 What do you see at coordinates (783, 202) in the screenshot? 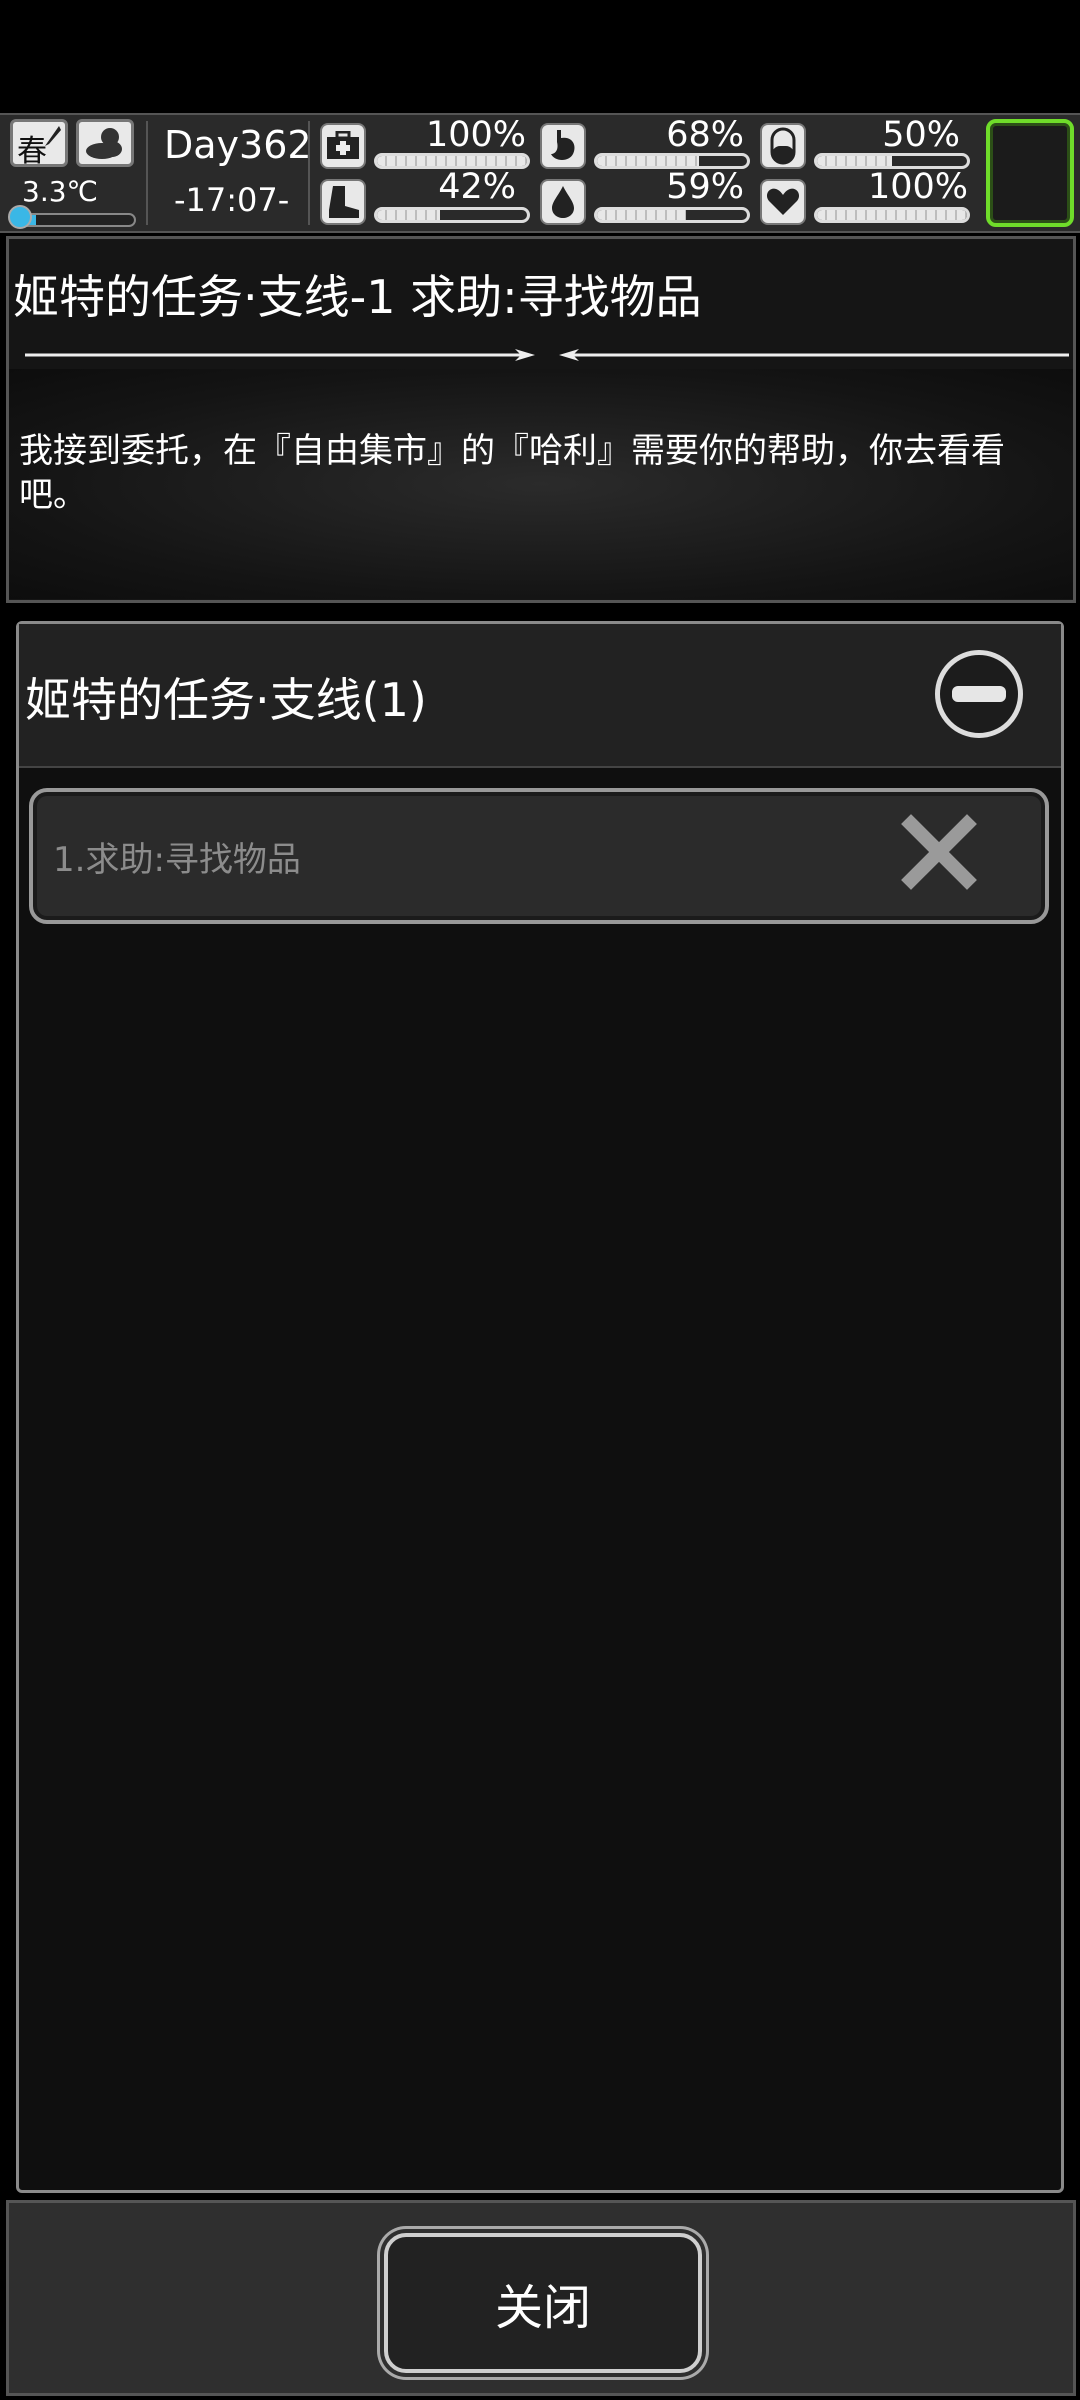
I see `heart-icon` at bounding box center [783, 202].